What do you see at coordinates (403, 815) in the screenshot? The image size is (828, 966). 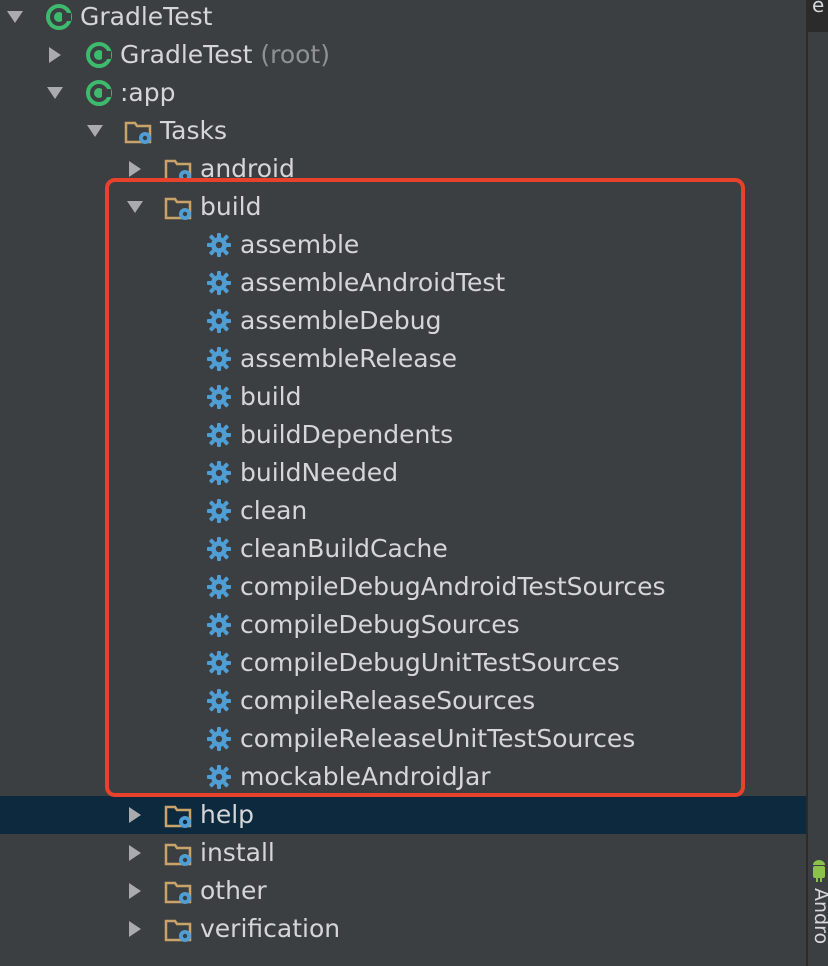 I see `tree-row-group-help: help` at bounding box center [403, 815].